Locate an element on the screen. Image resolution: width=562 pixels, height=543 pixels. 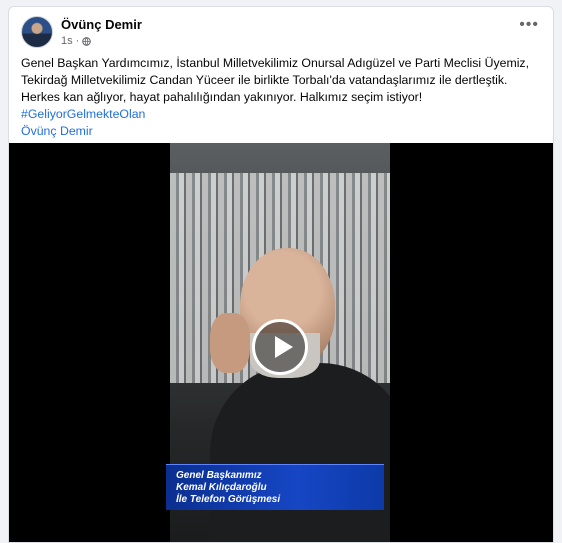
caption-line-2: Kemal Kılıçdaroğlu is located at coordinates (221, 487).